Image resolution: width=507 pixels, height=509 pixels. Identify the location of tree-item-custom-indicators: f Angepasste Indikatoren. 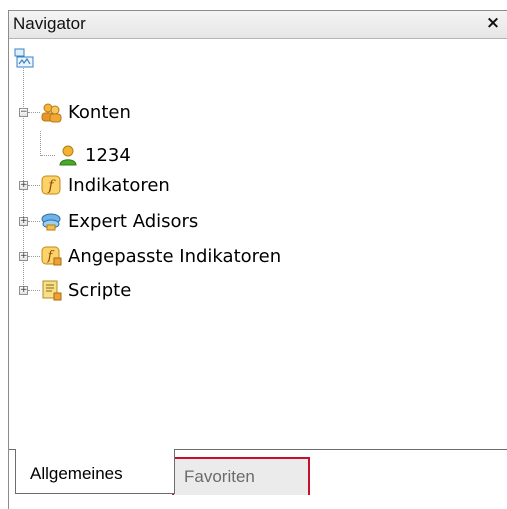
(160, 256).